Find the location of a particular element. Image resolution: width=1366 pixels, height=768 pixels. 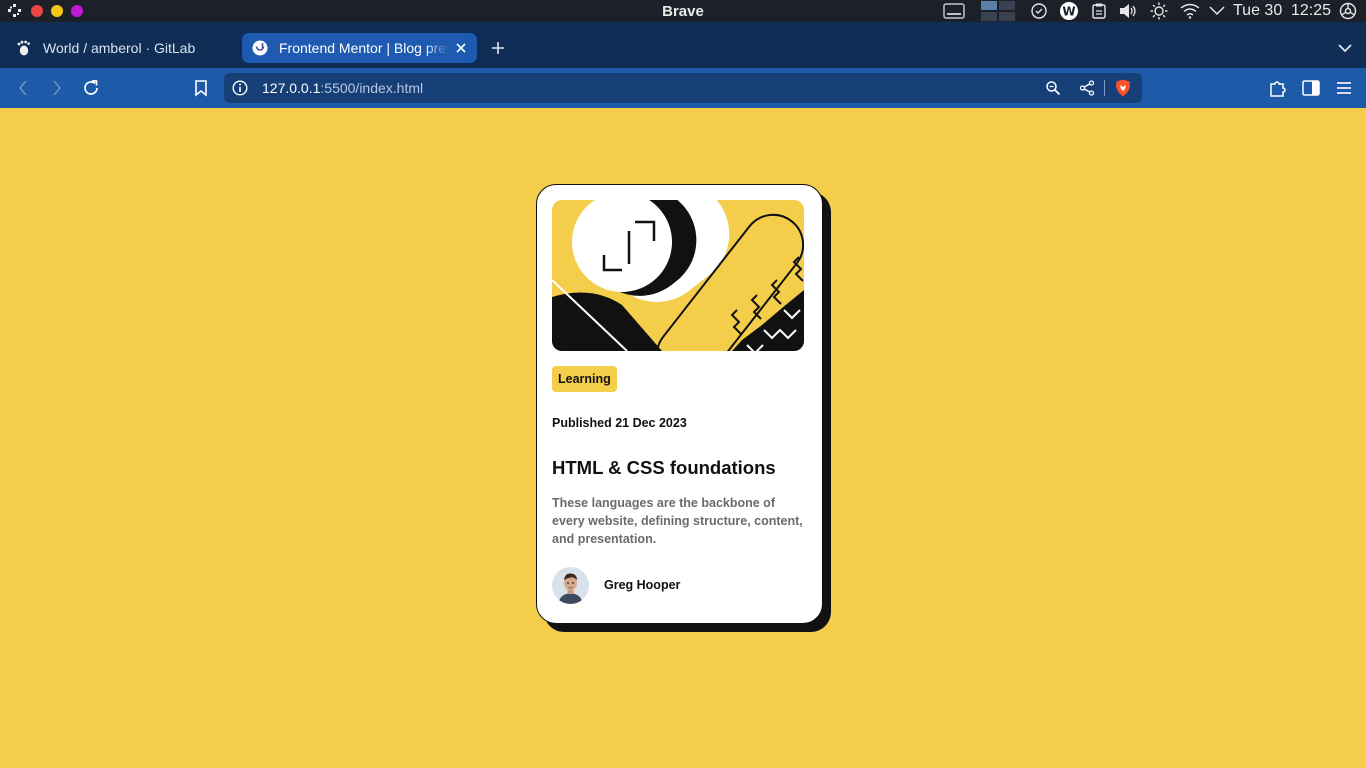

close-window-dot is located at coordinates (37, 11).